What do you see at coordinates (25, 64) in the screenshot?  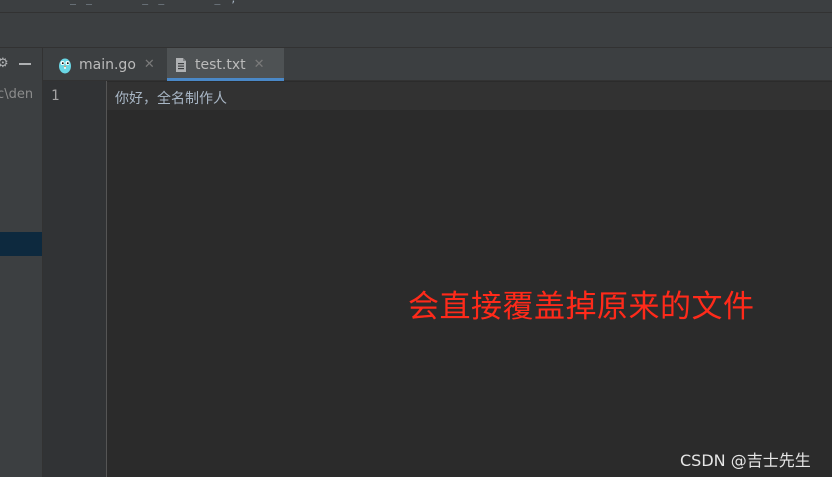 I see `minimize-icon` at bounding box center [25, 64].